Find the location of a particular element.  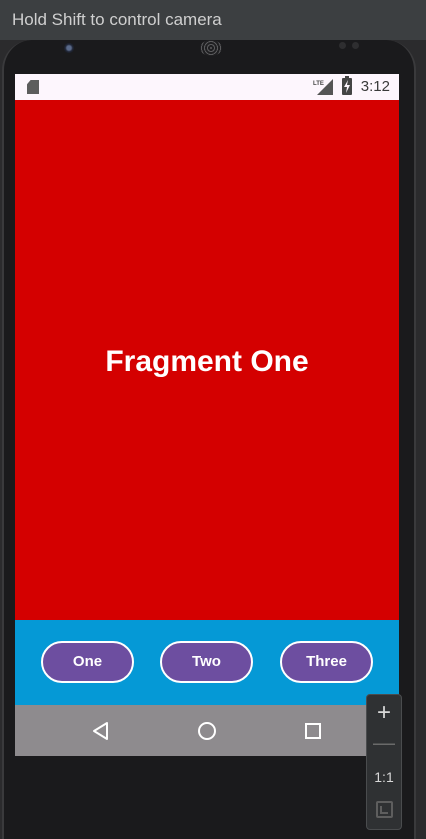

battery-charging-icon is located at coordinates (347, 85).